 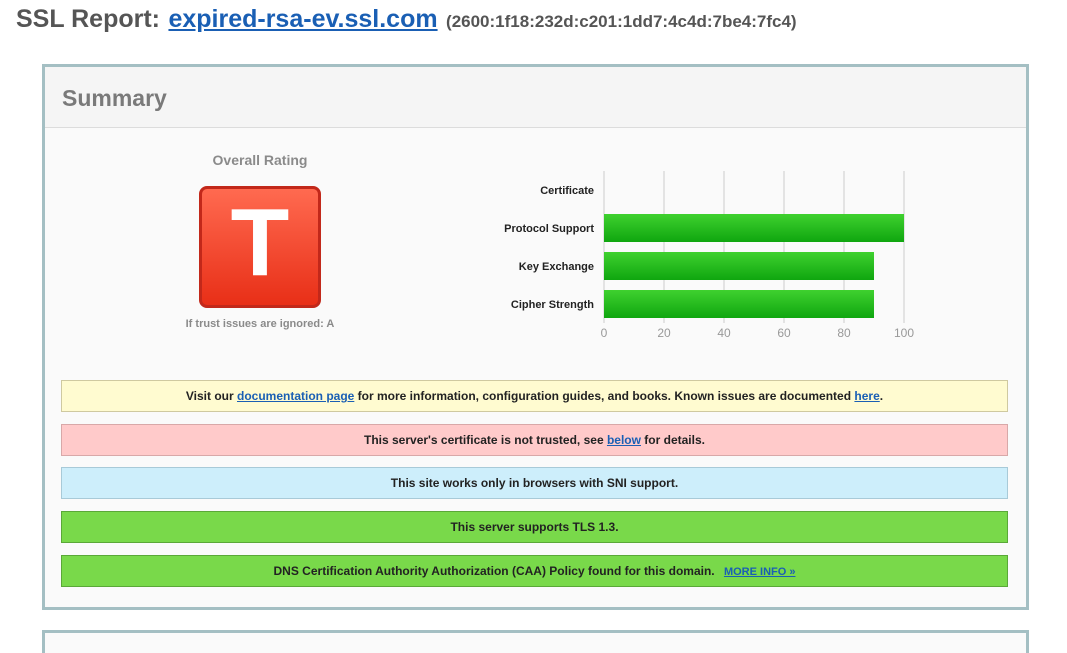 What do you see at coordinates (567, 191) in the screenshot?
I see `chart-category-label: Certificate` at bounding box center [567, 191].